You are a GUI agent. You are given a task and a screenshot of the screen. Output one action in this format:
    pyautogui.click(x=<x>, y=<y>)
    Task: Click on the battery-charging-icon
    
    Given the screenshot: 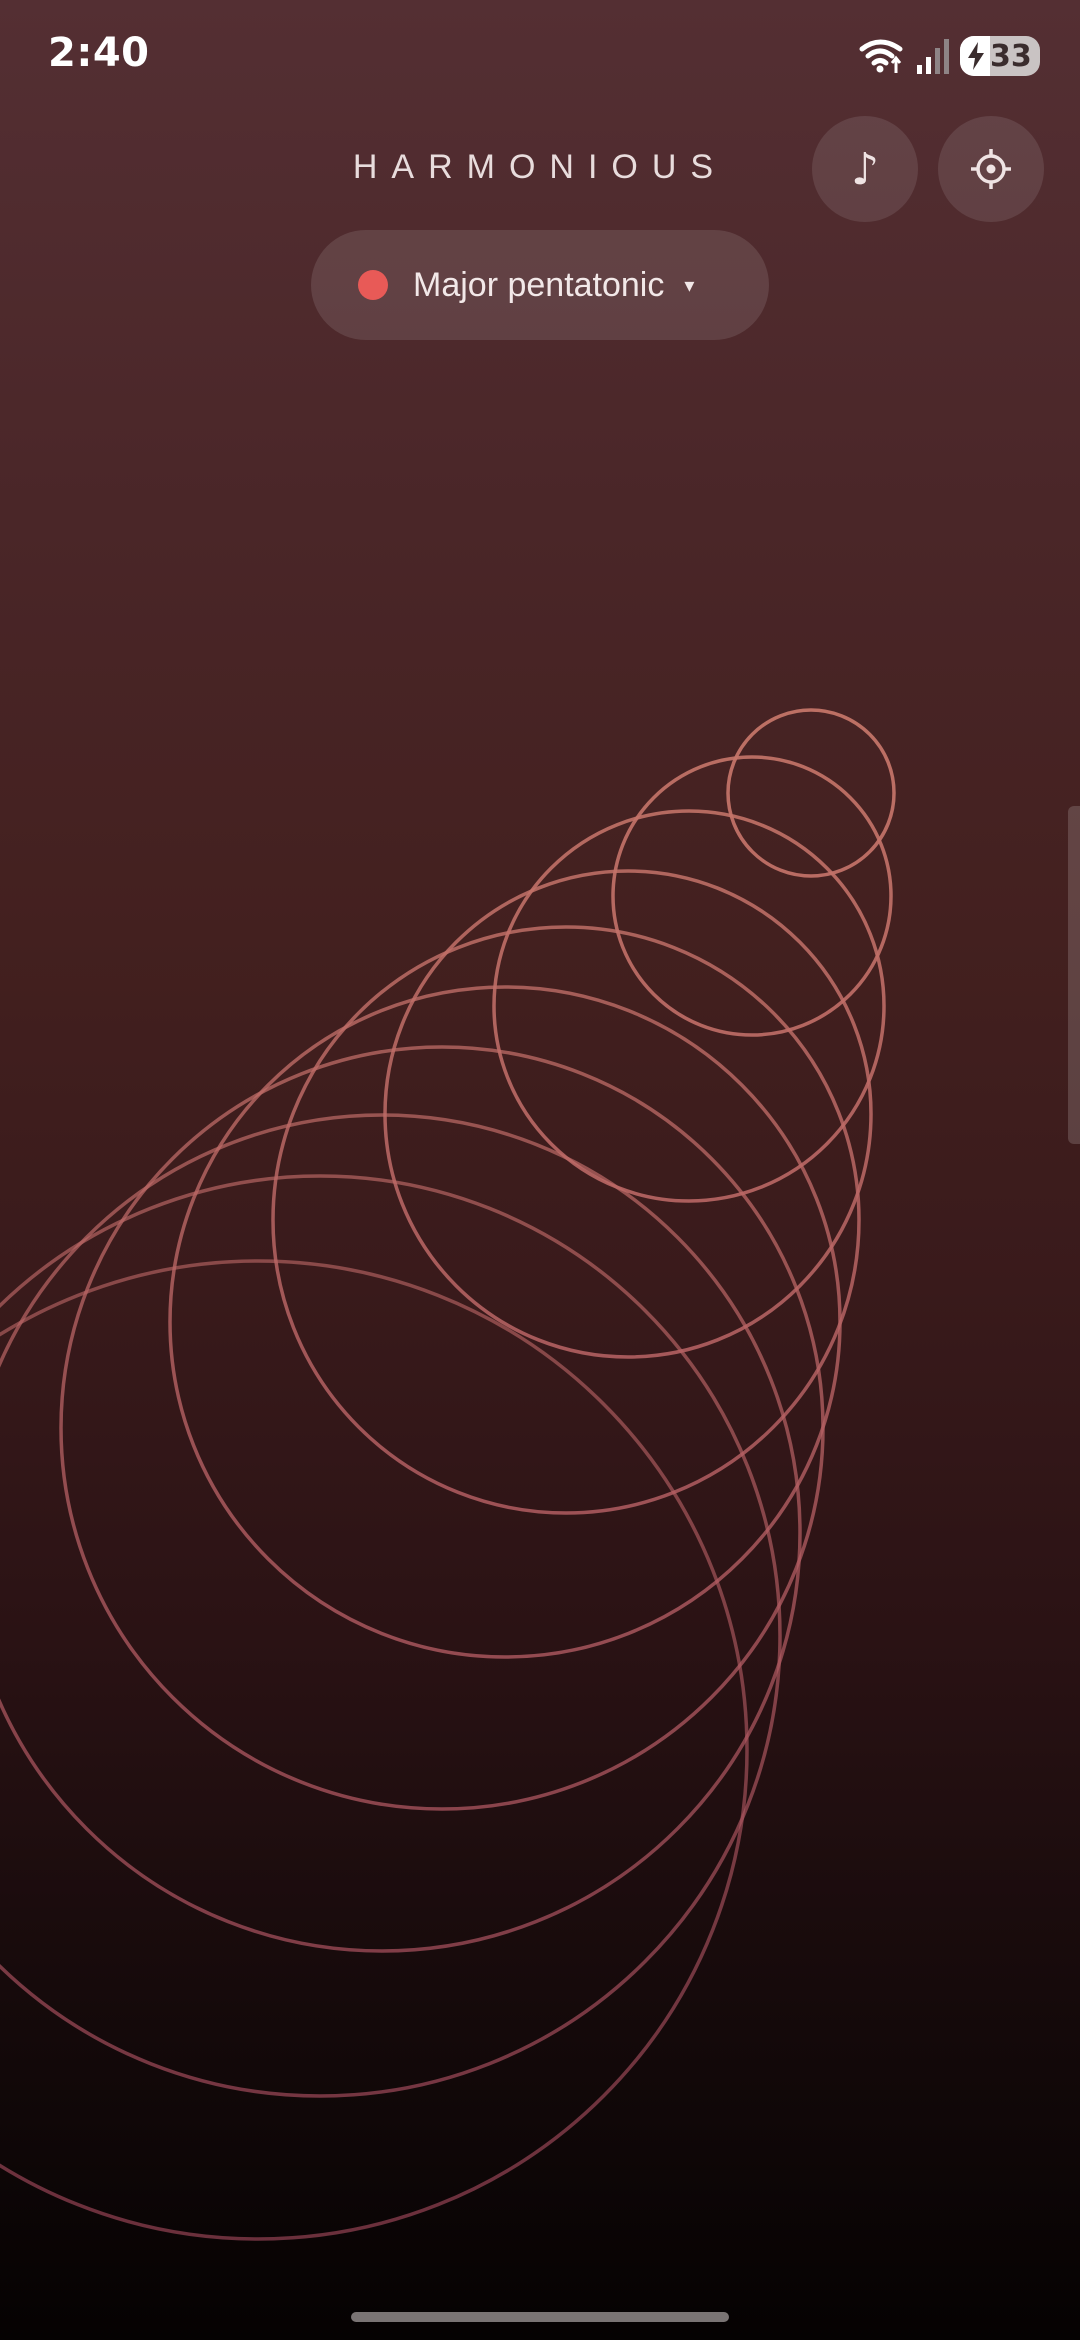 What is the action you would take?
    pyautogui.click(x=976, y=56)
    